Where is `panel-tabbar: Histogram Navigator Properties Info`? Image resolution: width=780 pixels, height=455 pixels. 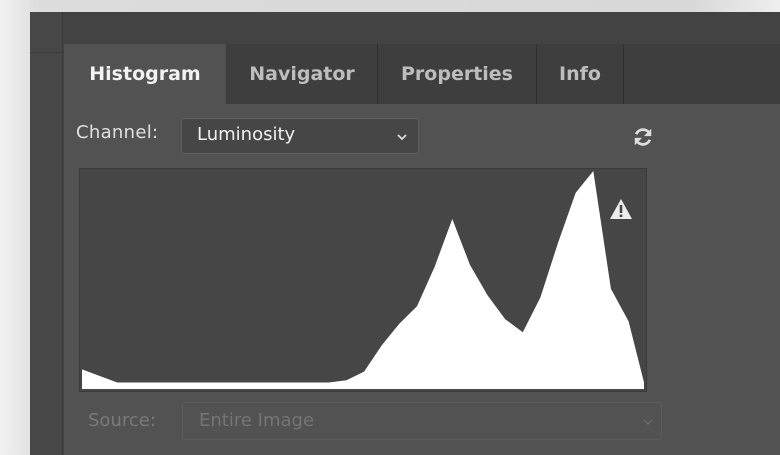
panel-tabbar: Histogram Navigator Properties Info is located at coordinates (422, 74).